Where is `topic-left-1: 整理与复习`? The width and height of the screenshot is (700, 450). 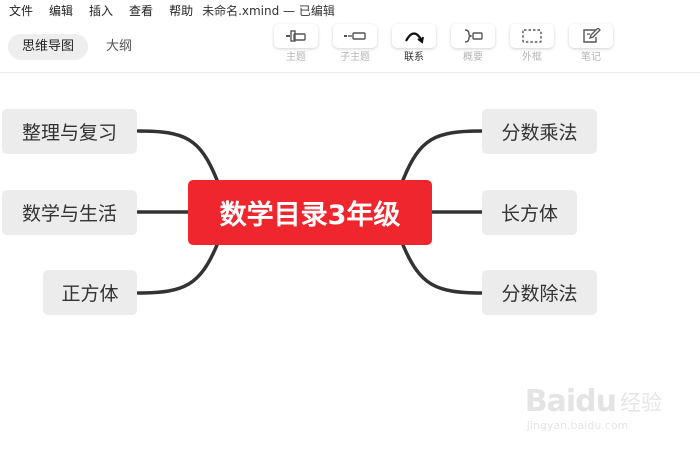
topic-left-1: 整理与复习 is located at coordinates (69, 131).